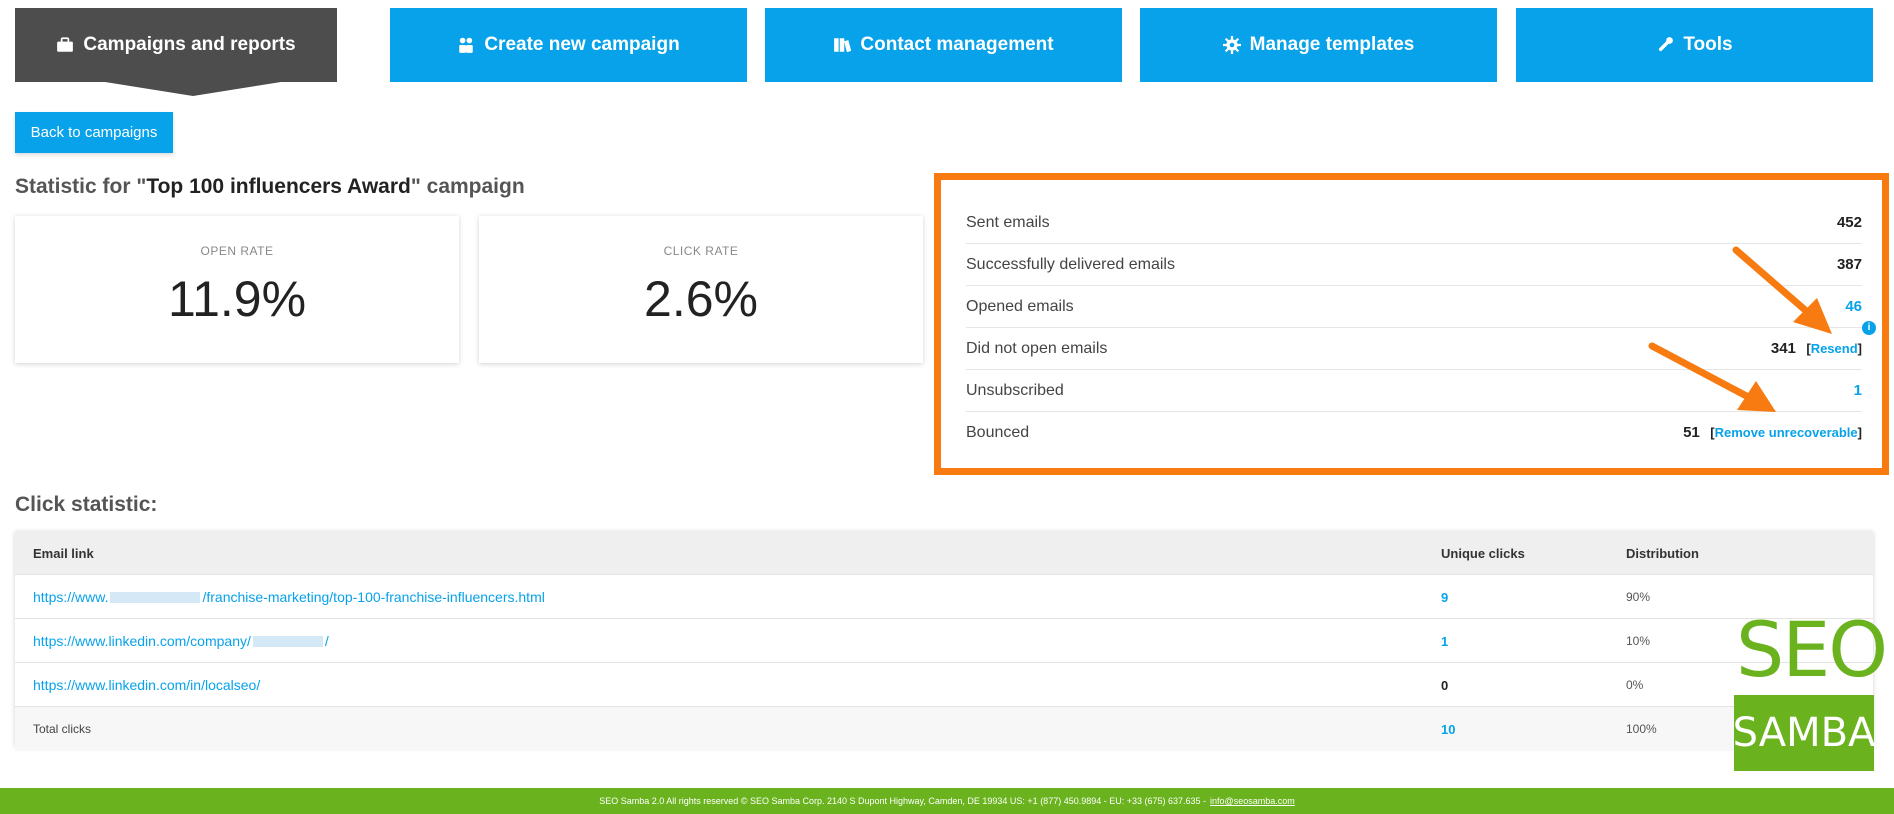  I want to click on users-icon, so click(466, 45).